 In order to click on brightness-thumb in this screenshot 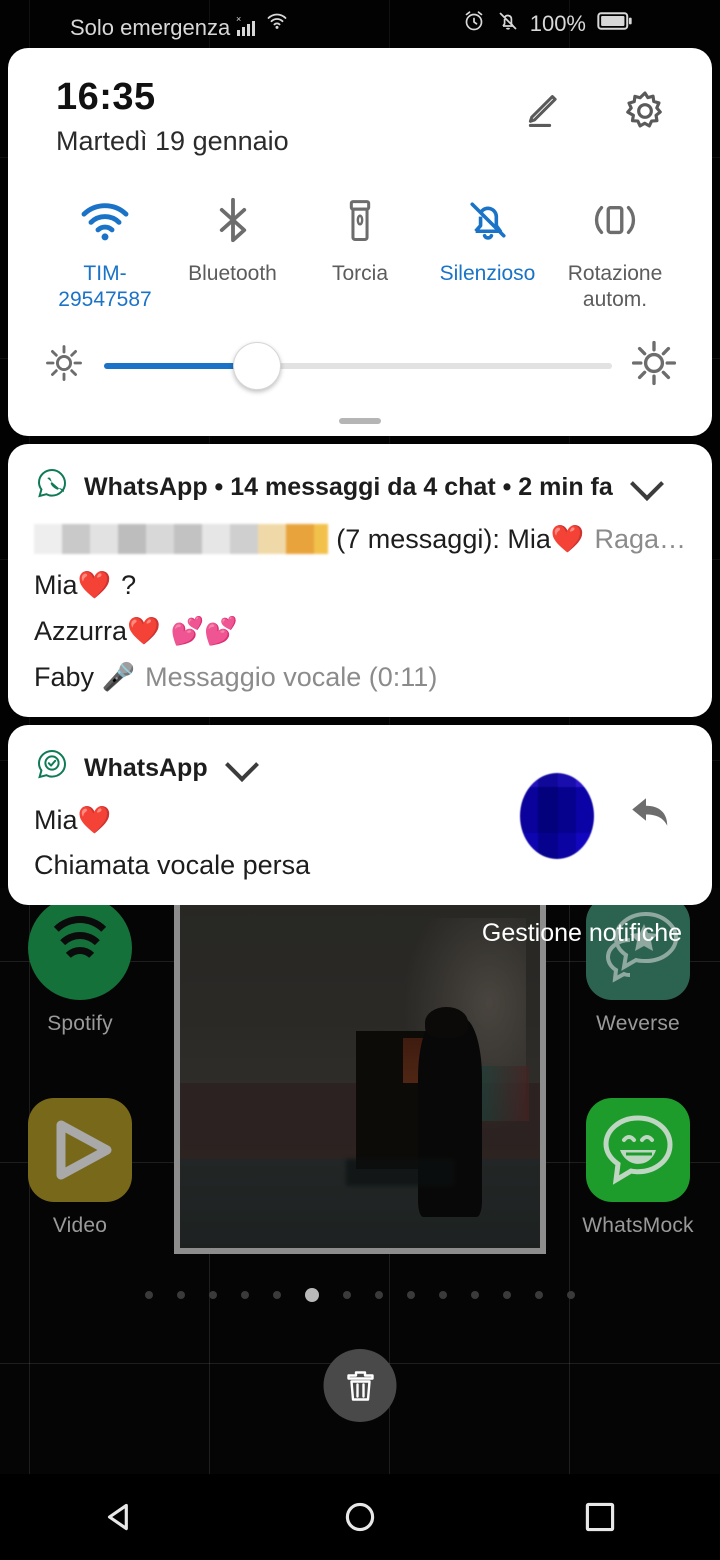, I will do `click(257, 365)`.